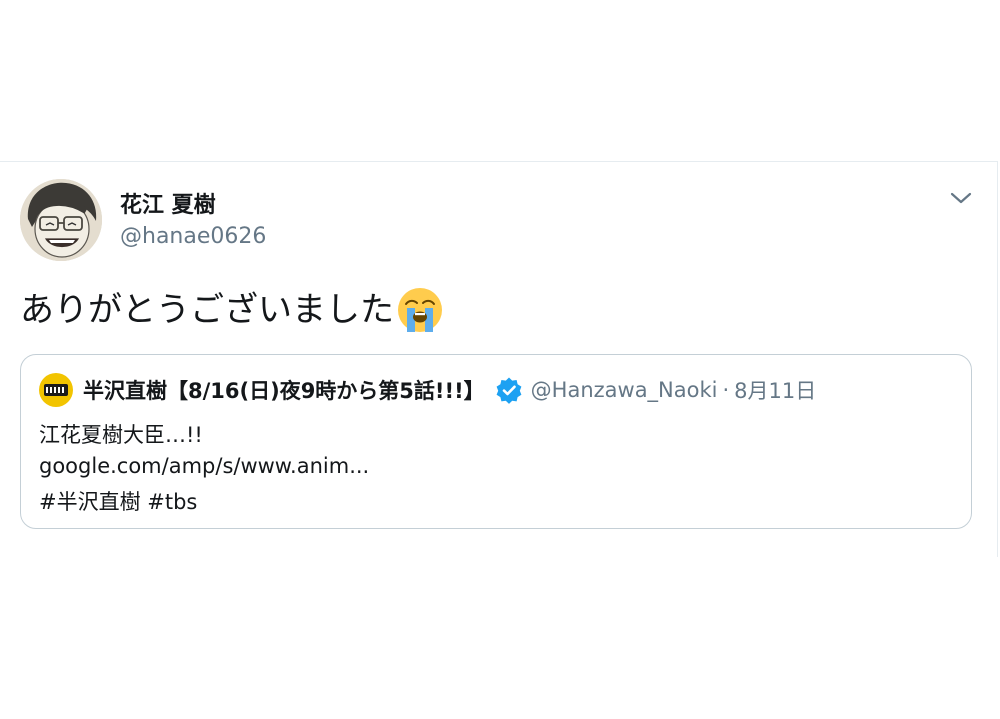 The image size is (1000, 719). Describe the element at coordinates (121, 435) in the screenshot. I see `quoted-tweet-text-line: 江花夏樹大臣…!!` at that location.